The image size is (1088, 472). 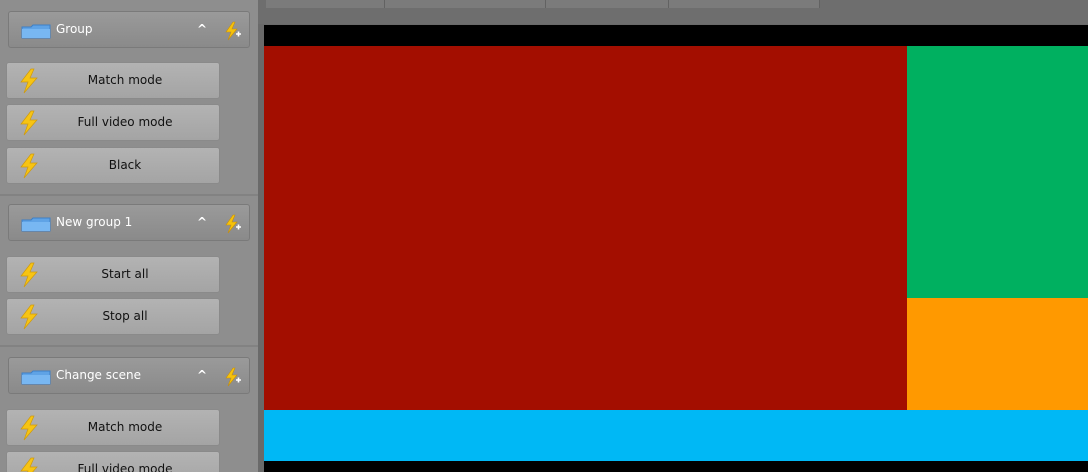 What do you see at coordinates (125, 316) in the screenshot?
I see `action-label: Stop all` at bounding box center [125, 316].